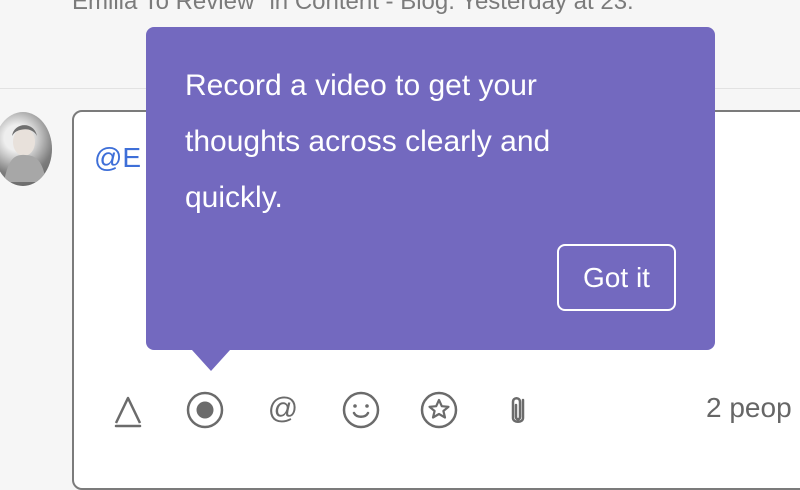 This screenshot has height=490, width=800. Describe the element at coordinates (616, 277) in the screenshot. I see `got-it-button: Got it` at that location.